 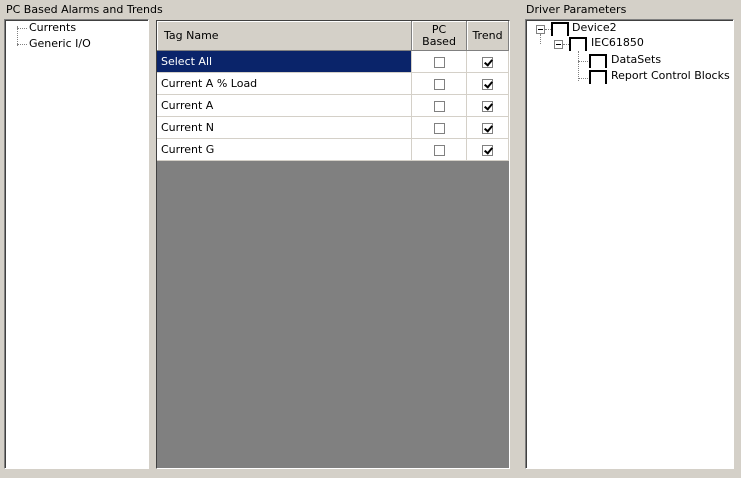 I want to click on column-header-trend: Trend, so click(x=487, y=36).